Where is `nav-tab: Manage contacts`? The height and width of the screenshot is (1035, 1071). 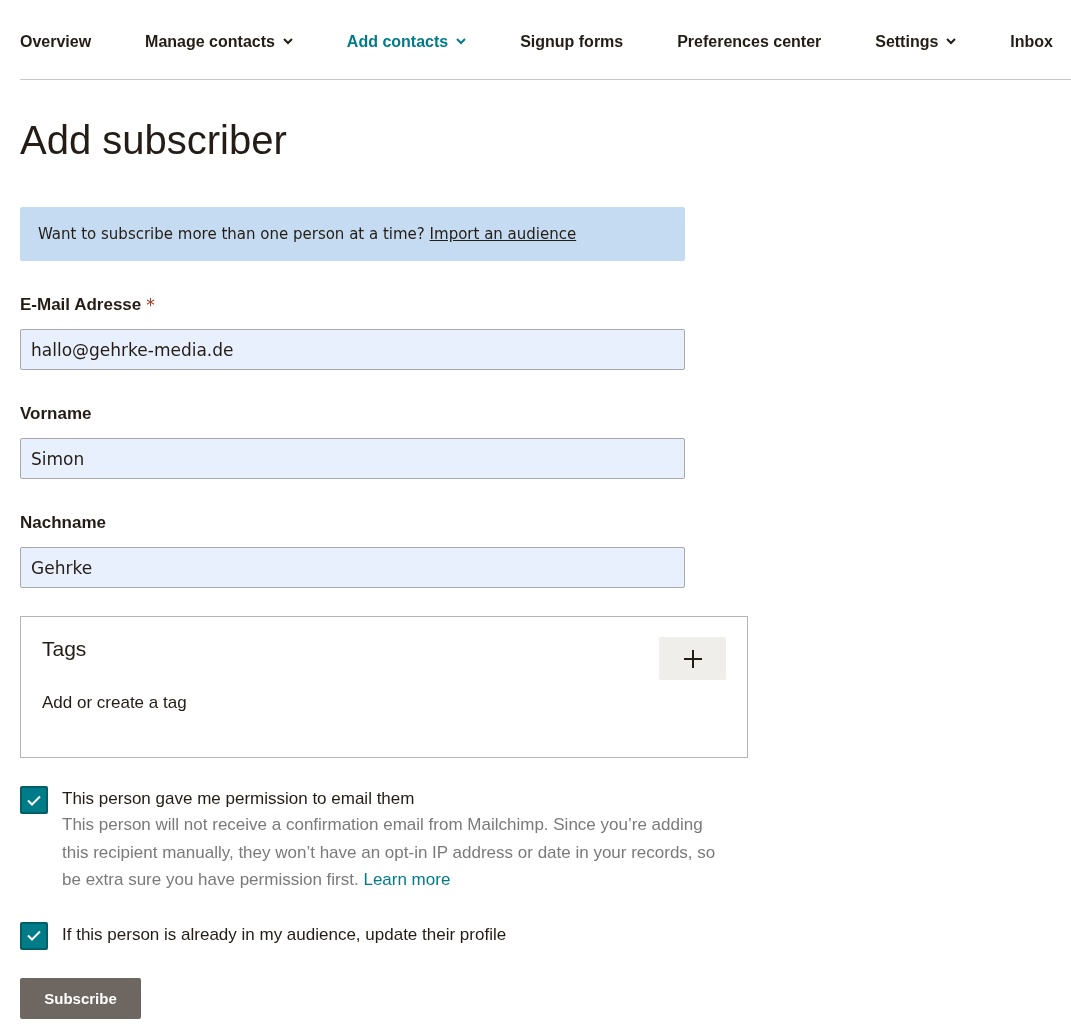 nav-tab: Manage contacts is located at coordinates (219, 39).